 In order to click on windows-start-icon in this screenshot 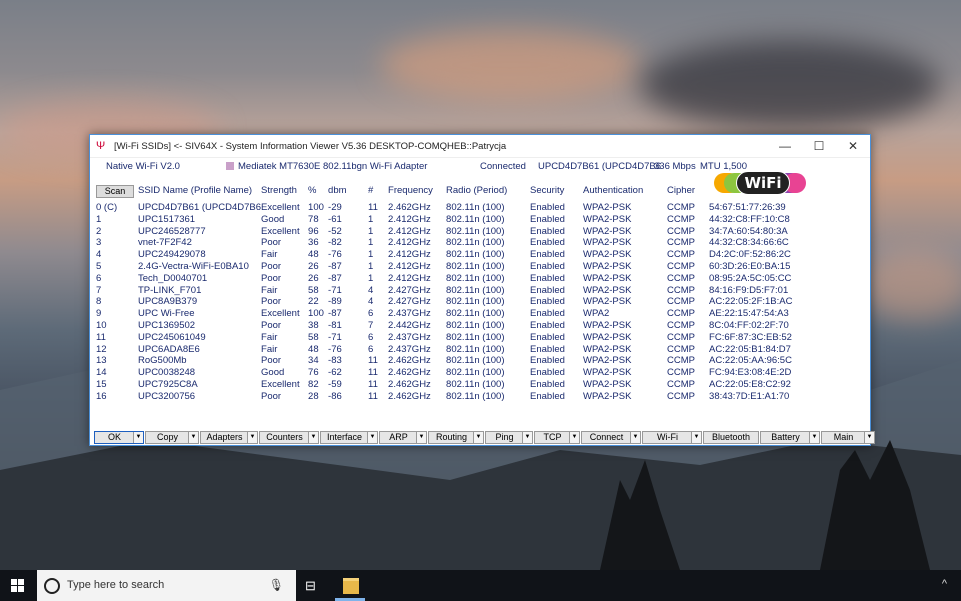, I will do `click(18, 586)`.